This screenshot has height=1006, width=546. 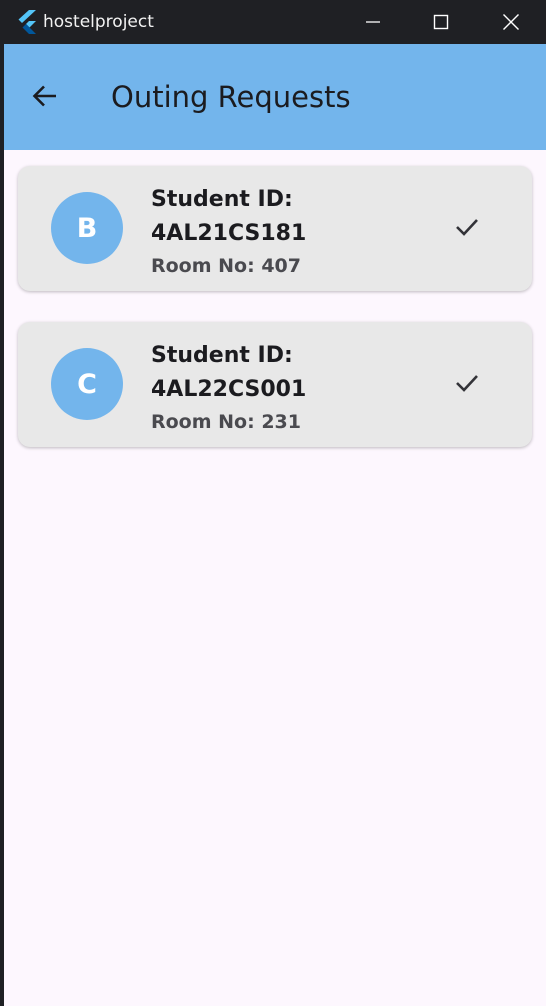 What do you see at coordinates (226, 266) in the screenshot?
I see `room-number: Room No: 407` at bounding box center [226, 266].